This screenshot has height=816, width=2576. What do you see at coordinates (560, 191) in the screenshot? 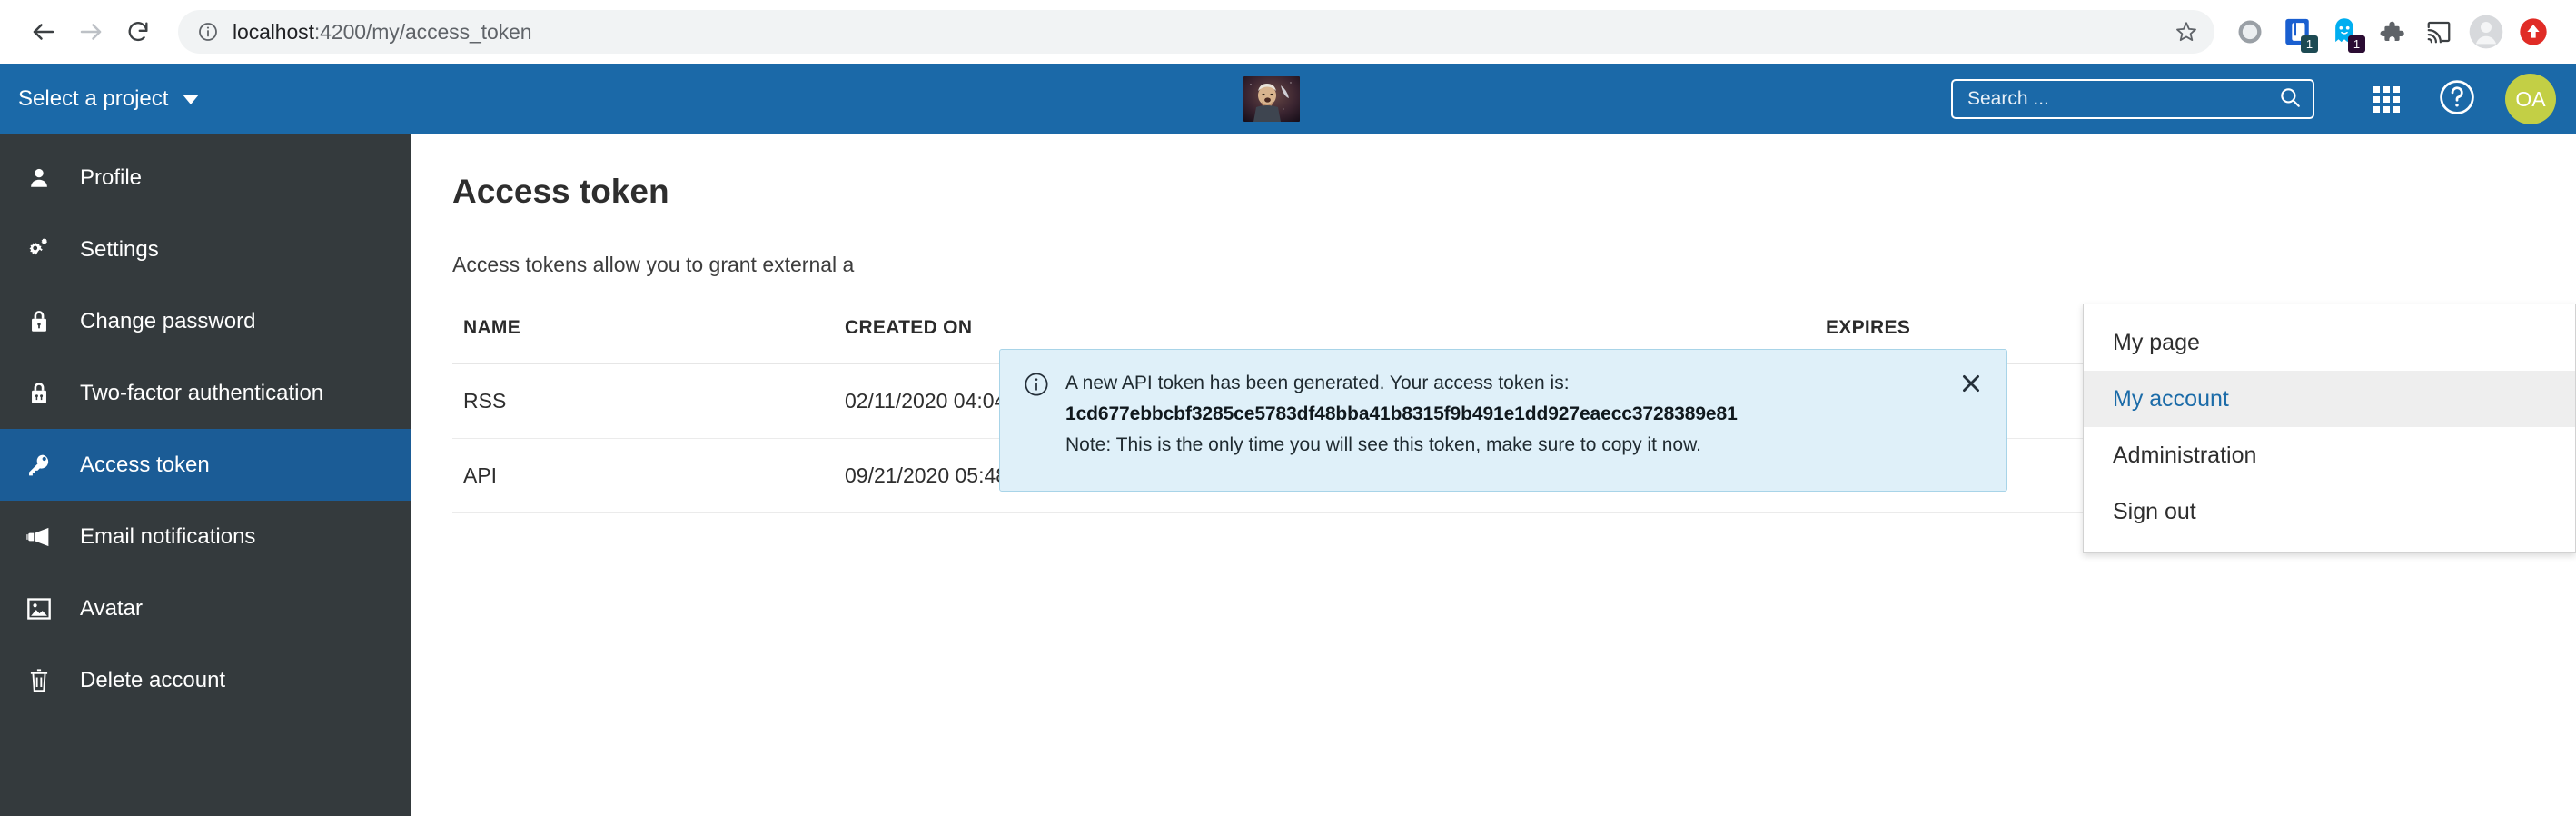
I see `page-title: Access token` at bounding box center [560, 191].